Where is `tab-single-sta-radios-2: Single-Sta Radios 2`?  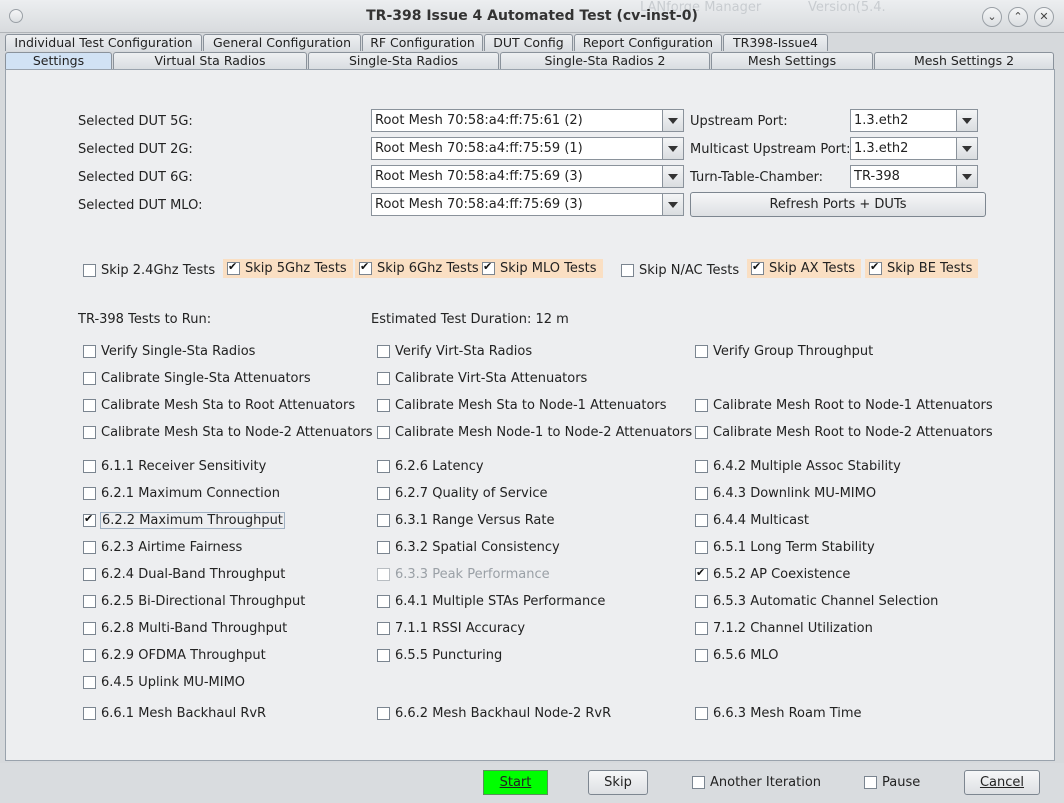
tab-single-sta-radios-2: Single-Sta Radios 2 is located at coordinates (605, 60).